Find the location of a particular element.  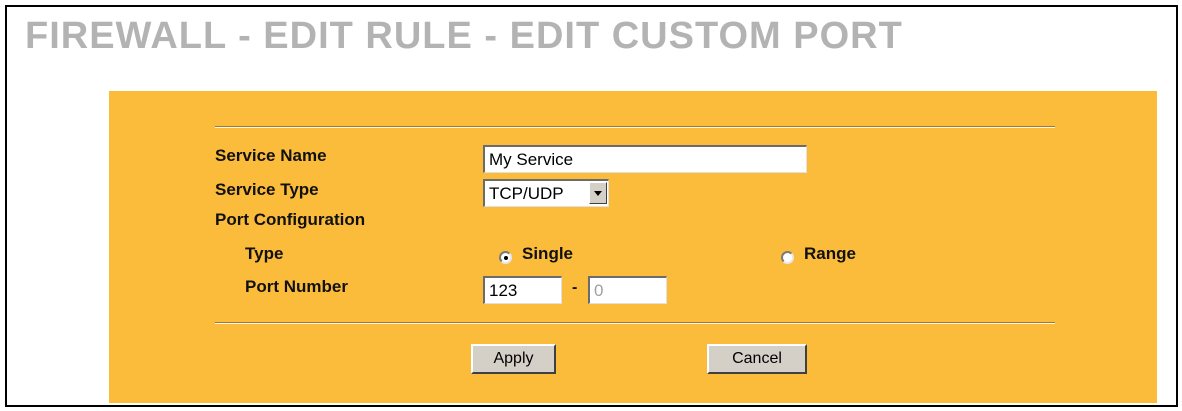

service-type-select: TCP/UDP is located at coordinates (546, 193).